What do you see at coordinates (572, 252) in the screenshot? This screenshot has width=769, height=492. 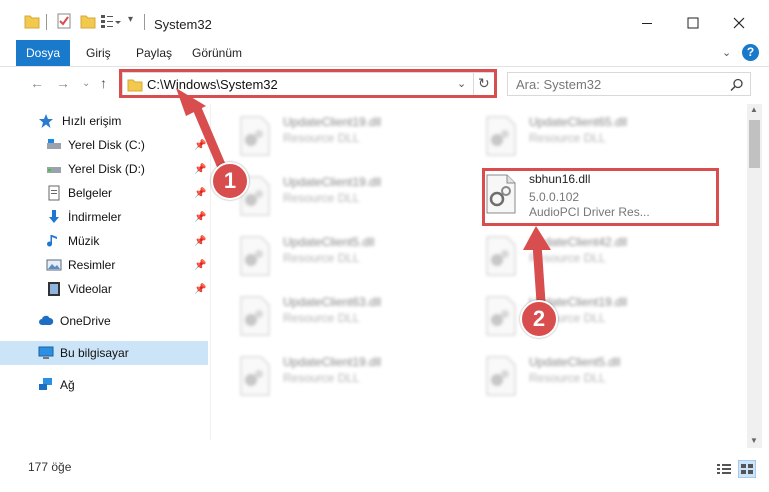 I see `file-tile: UpdateClient42.dll Resource DLL` at bounding box center [572, 252].